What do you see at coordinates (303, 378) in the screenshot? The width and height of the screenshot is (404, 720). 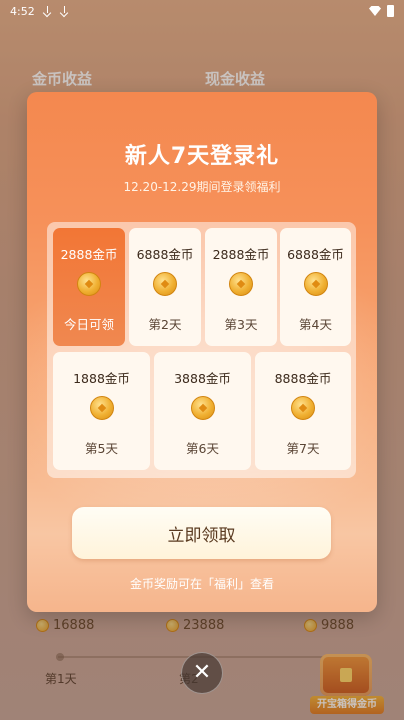 I see `reward-amount: 8888金币` at bounding box center [303, 378].